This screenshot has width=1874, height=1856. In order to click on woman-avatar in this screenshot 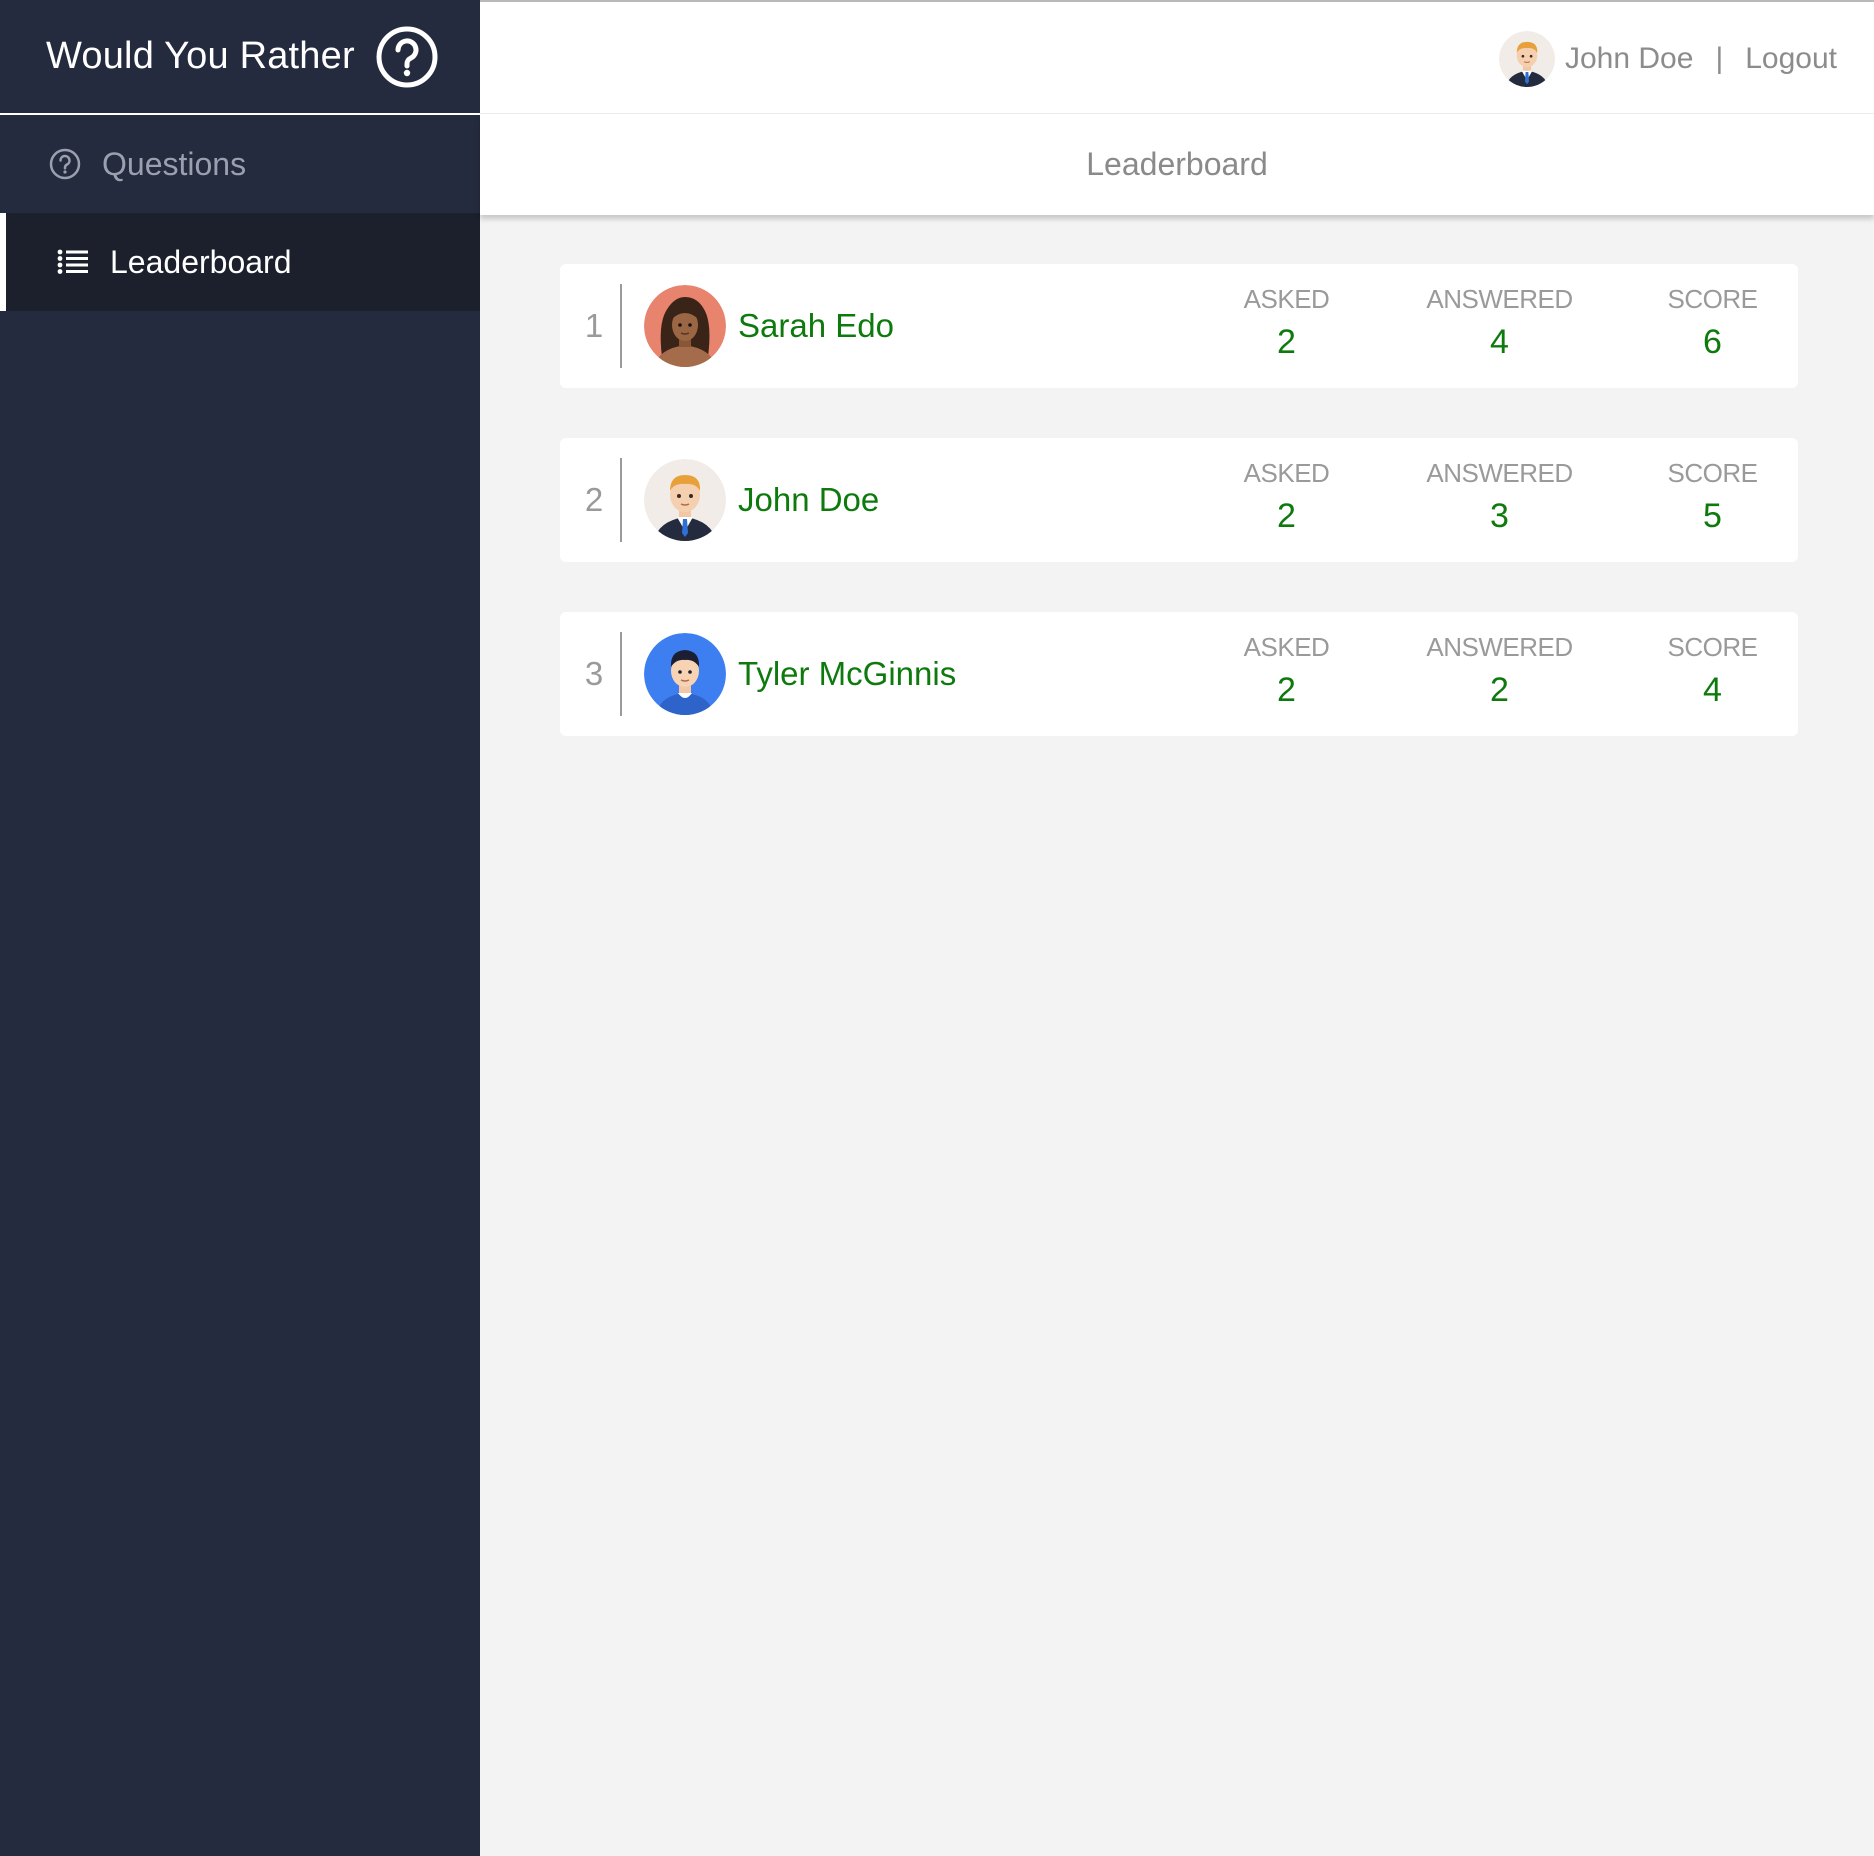, I will do `click(685, 326)`.